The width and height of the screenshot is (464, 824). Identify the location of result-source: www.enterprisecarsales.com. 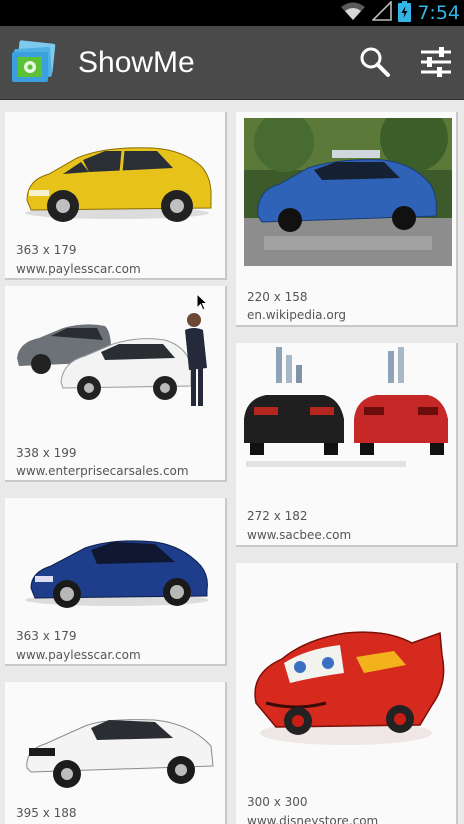
(102, 471).